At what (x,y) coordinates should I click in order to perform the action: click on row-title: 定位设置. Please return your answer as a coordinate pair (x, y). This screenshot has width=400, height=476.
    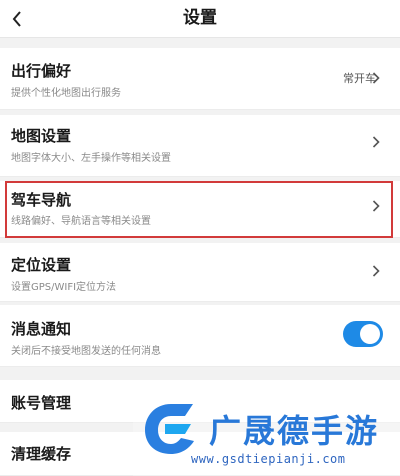
    Looking at the image, I should click on (41, 265).